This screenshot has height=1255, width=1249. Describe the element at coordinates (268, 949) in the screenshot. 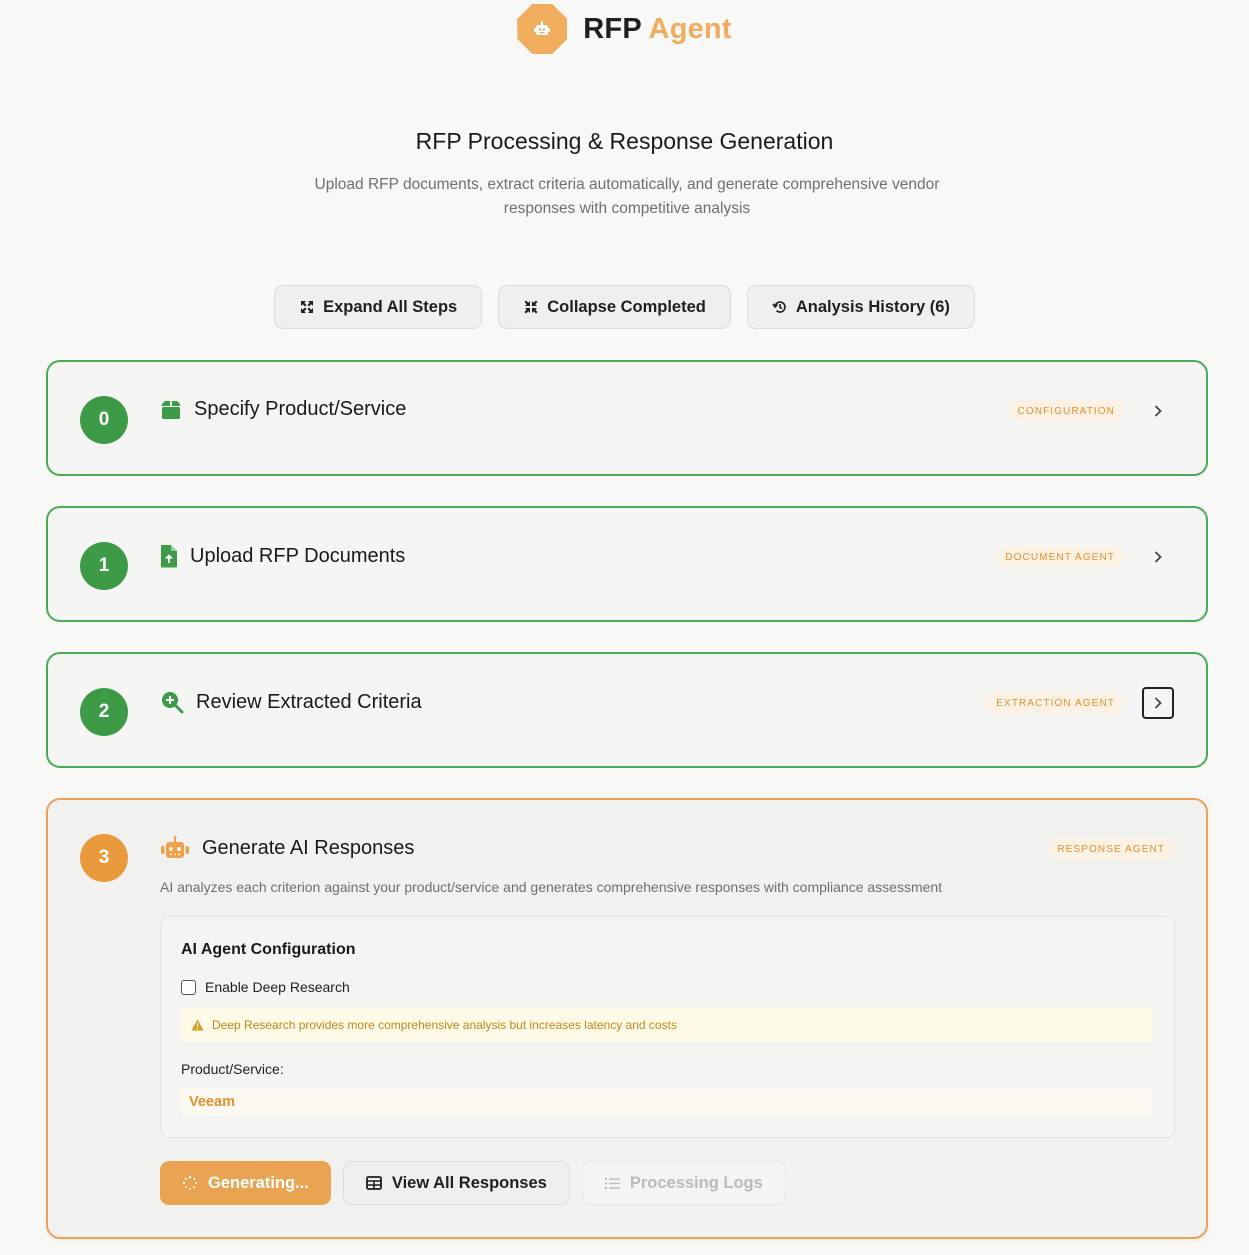

I see `config-title: AI Agent Configuration` at that location.